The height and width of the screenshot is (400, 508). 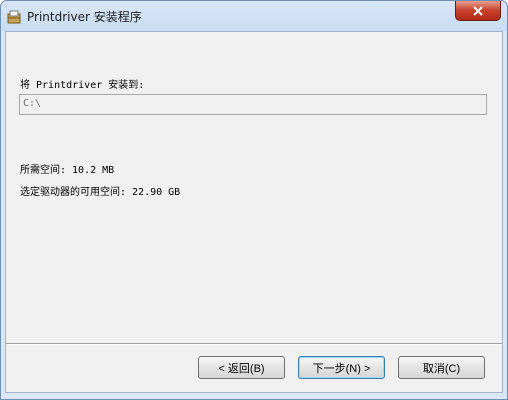 What do you see at coordinates (254, 344) in the screenshot?
I see `button-separator` at bounding box center [254, 344].